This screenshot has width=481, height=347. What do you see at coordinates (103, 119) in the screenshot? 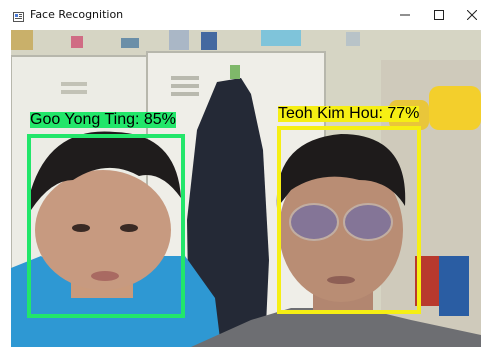
I see `face-detection-label: Goo Yong Ting: 85%` at bounding box center [103, 119].